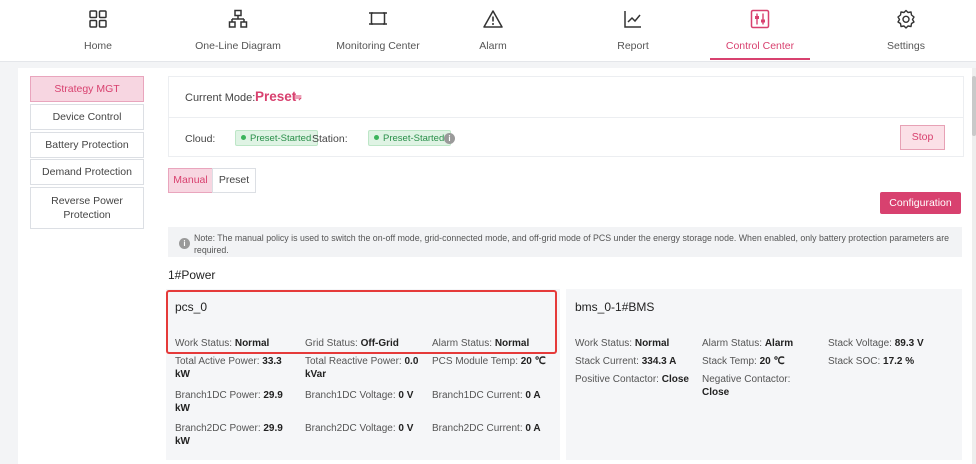  I want to click on bms-stack-current: Stack Current: 334.3 A, so click(625, 361).